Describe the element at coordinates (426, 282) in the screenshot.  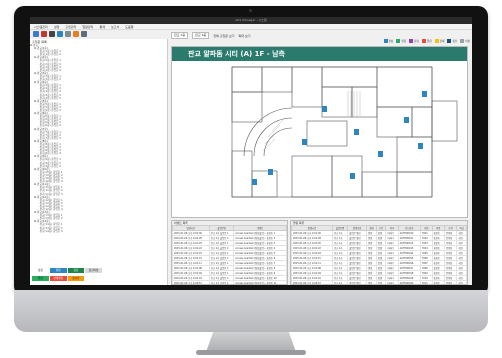
I see `table-cell: 7011` at that location.